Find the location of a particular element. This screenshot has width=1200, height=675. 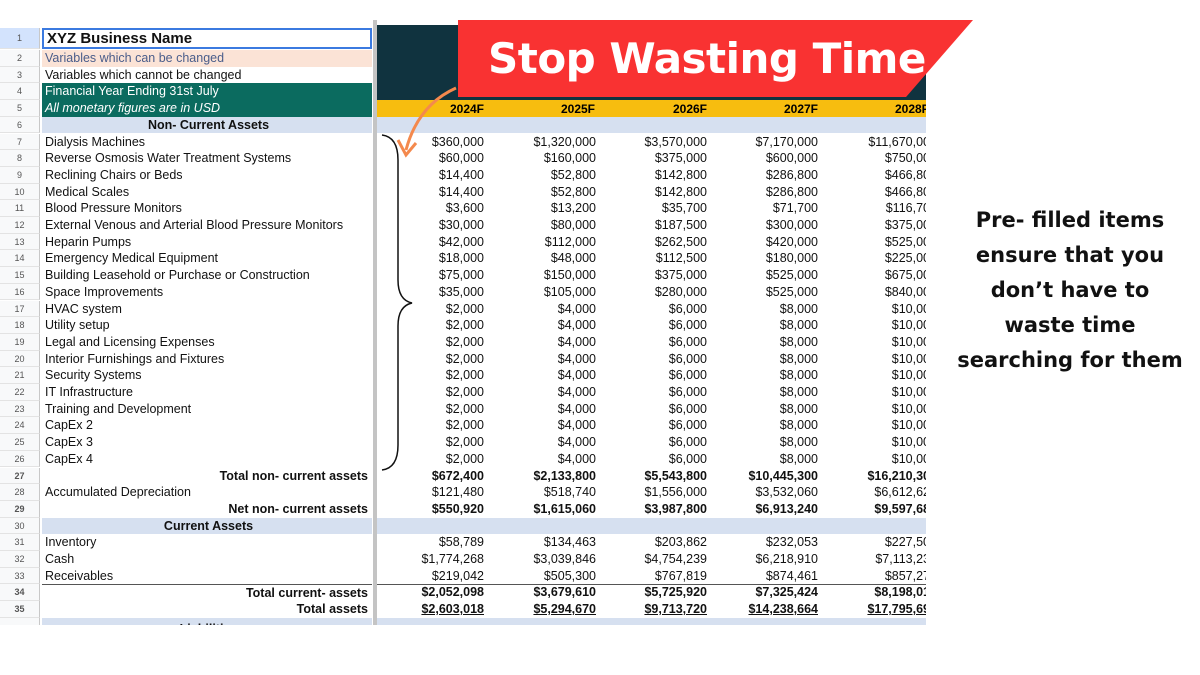

banner-text: Stop Wasting Time is located at coordinates (707, 58).